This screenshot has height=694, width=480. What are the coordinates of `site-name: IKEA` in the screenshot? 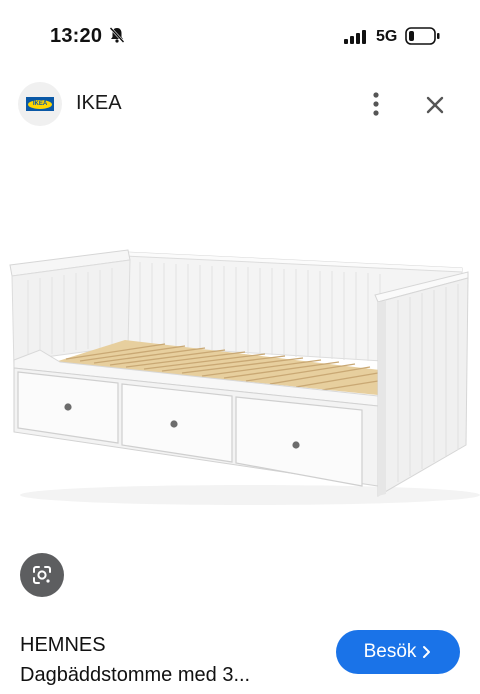 It's located at (99, 103).